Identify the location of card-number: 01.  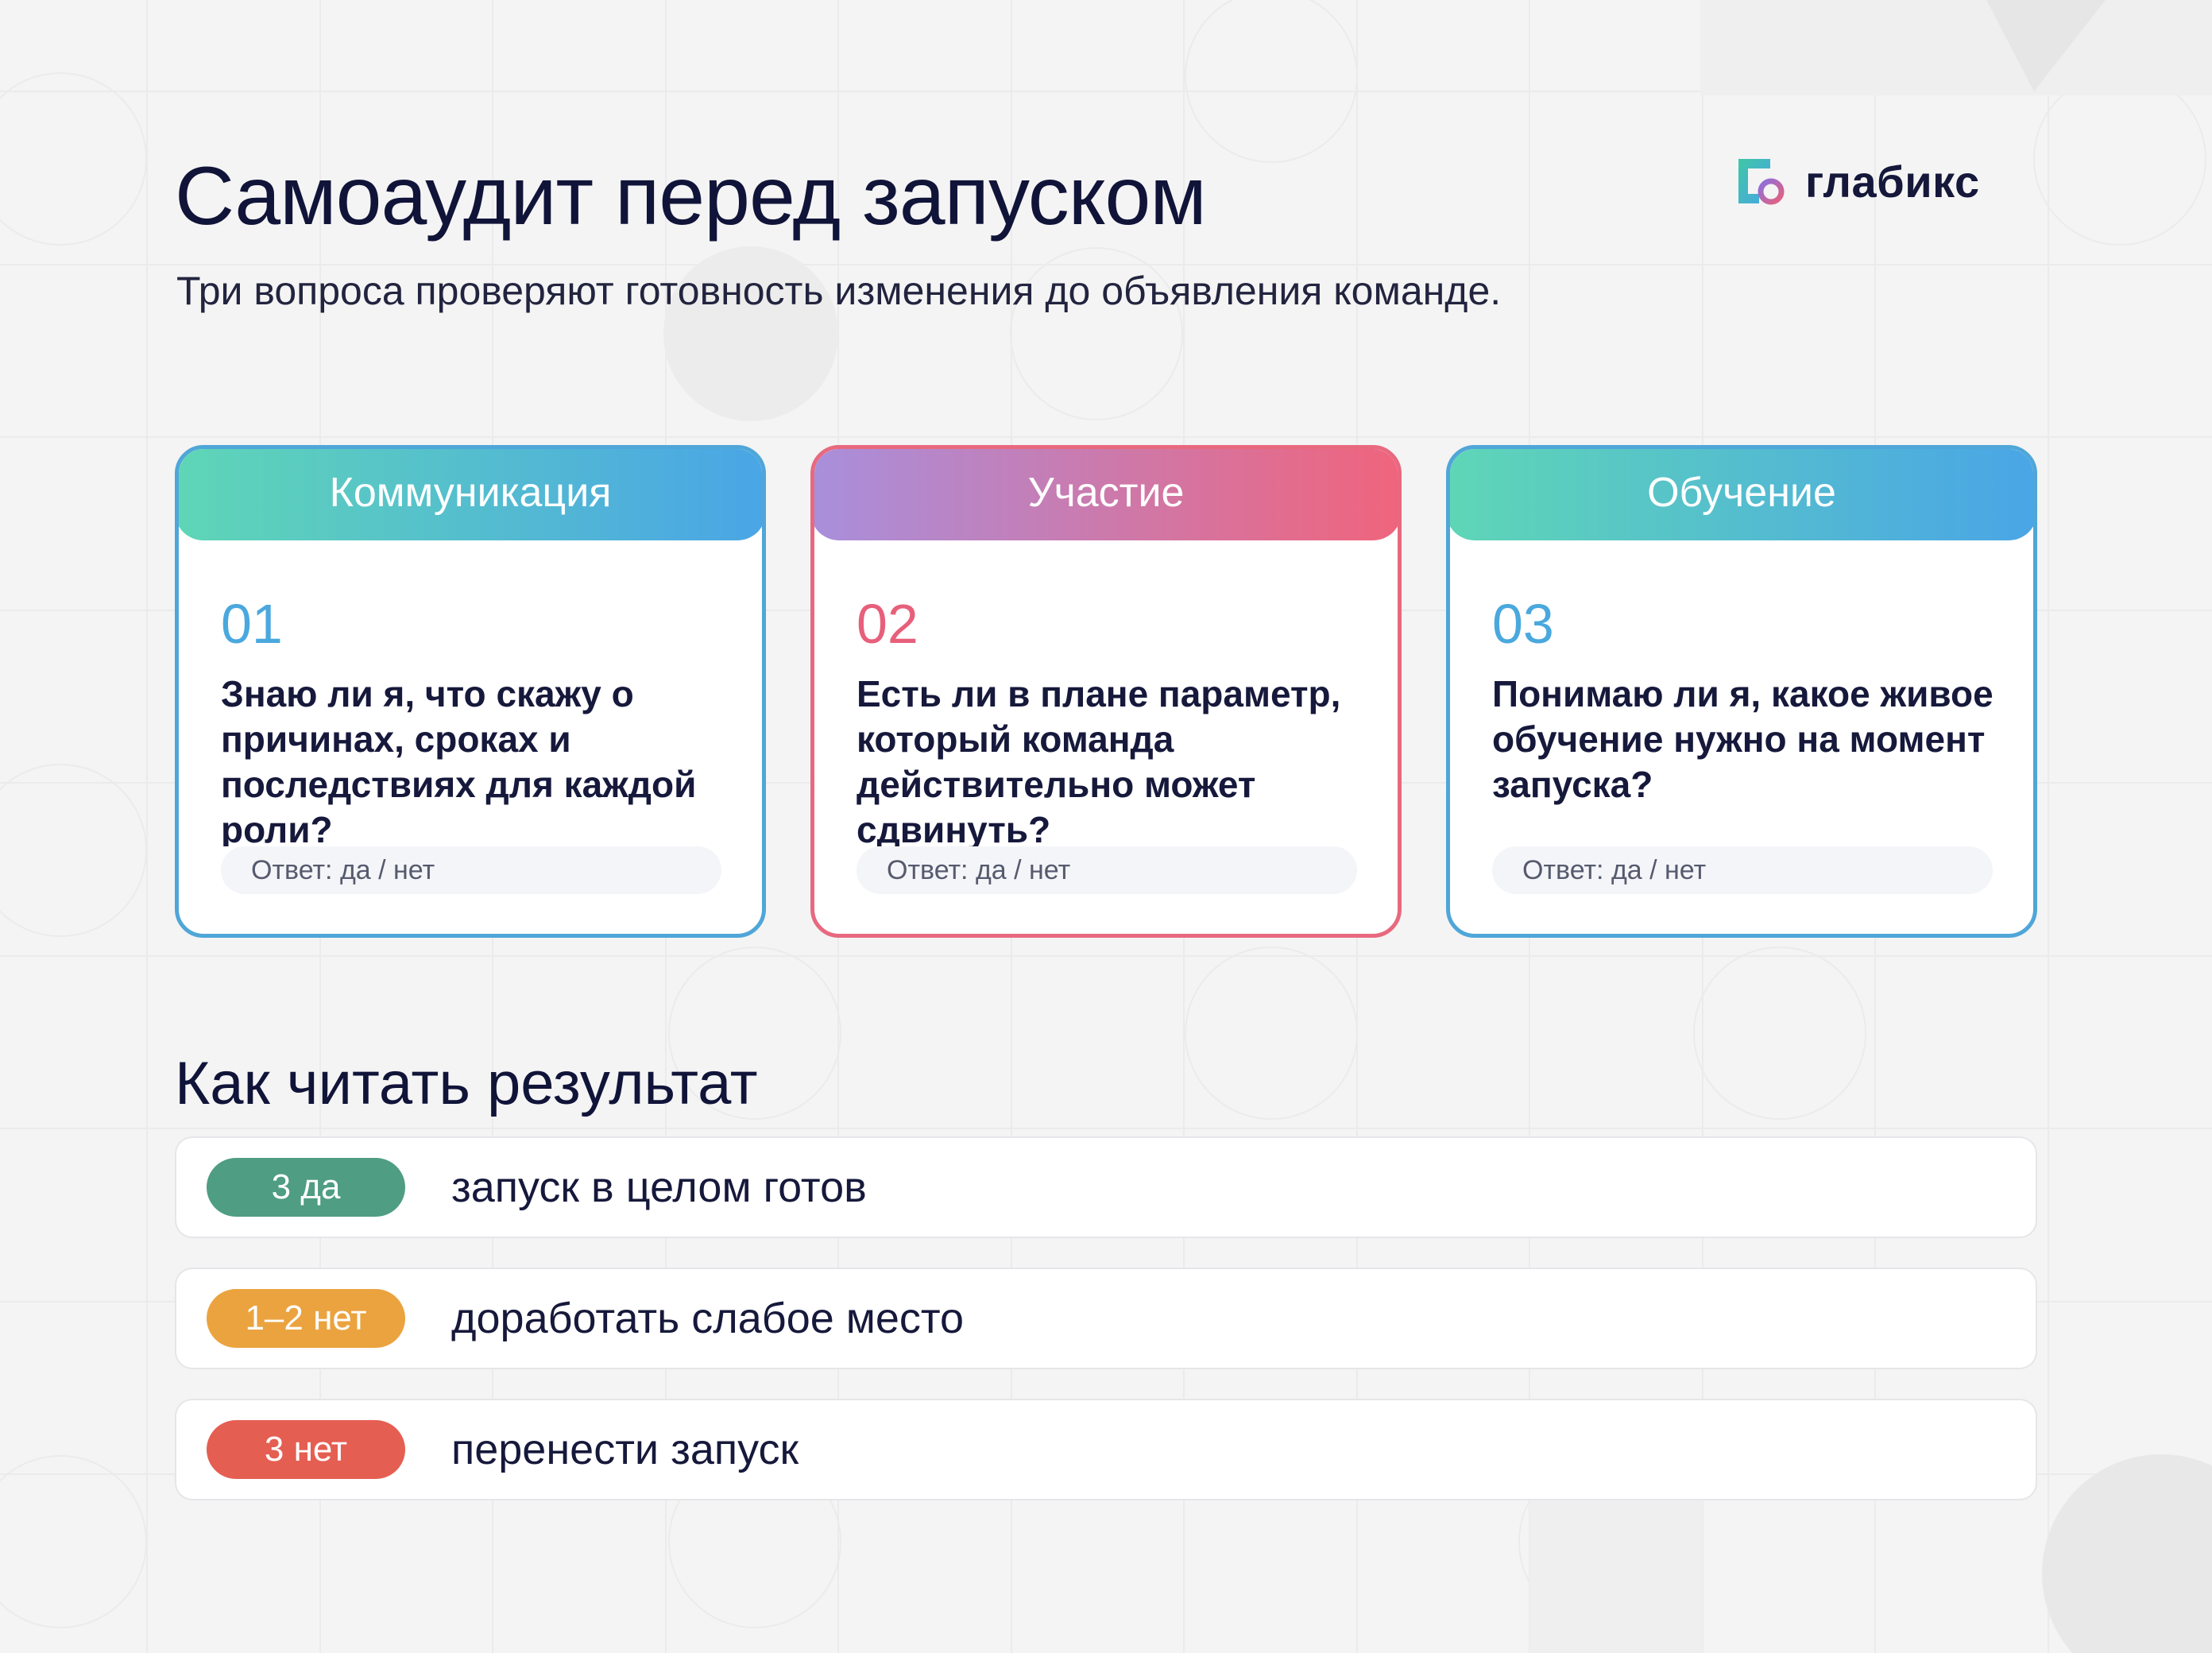
(252, 624).